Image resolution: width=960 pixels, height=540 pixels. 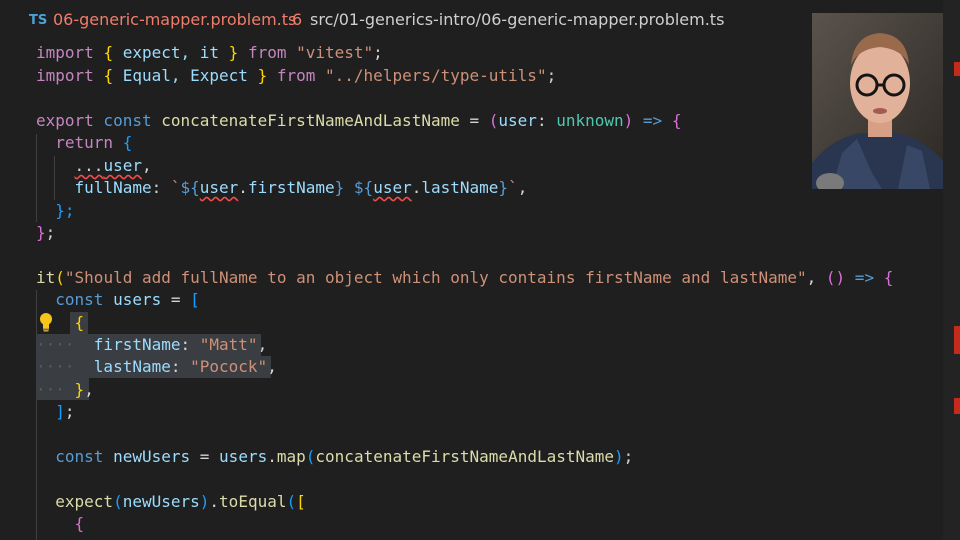 What do you see at coordinates (151, 345) in the screenshot?
I see `code-line-14: ···· firstName: "Matt",` at bounding box center [151, 345].